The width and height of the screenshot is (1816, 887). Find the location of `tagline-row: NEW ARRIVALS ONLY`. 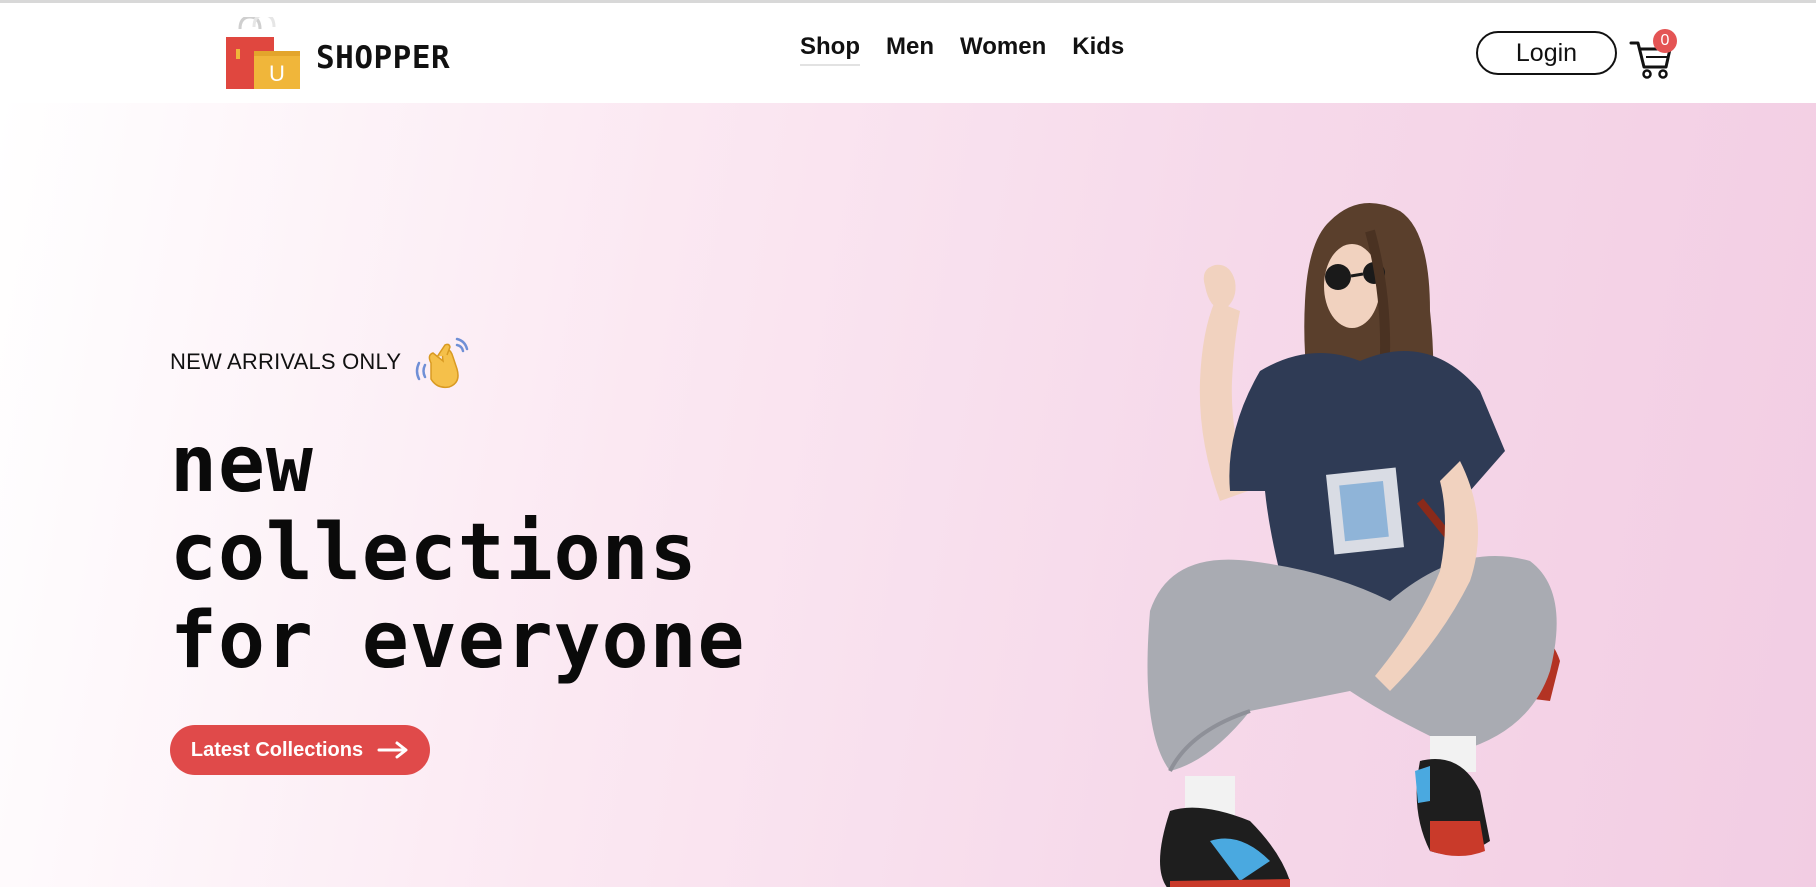

tagline-row: NEW ARRIVALS ONLY is located at coordinates (458, 362).